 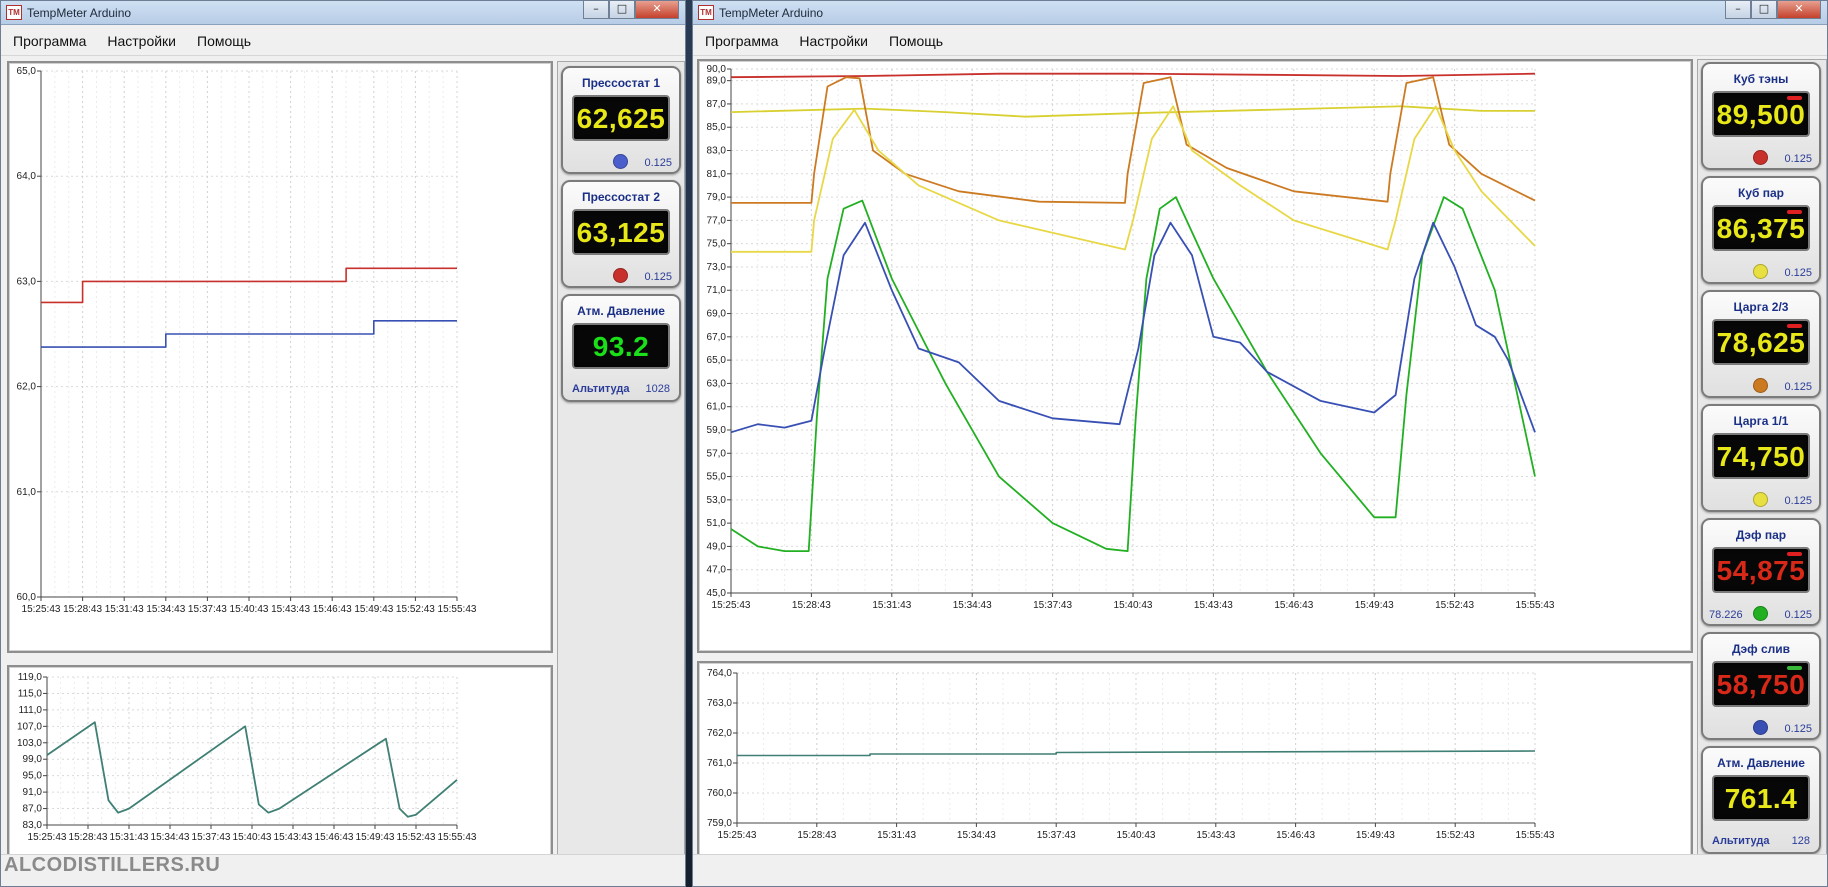 What do you see at coordinates (1295, 835) in the screenshot?
I see `x-tick-label: 15:46:43` at bounding box center [1295, 835].